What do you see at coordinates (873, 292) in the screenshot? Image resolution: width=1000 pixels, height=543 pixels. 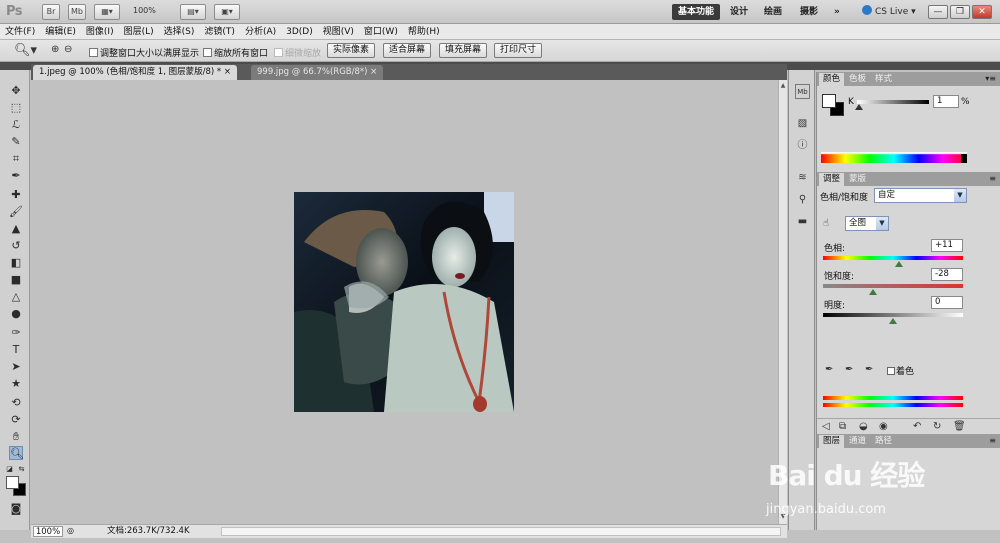 I see `saturation-slider-thumb` at bounding box center [873, 292].